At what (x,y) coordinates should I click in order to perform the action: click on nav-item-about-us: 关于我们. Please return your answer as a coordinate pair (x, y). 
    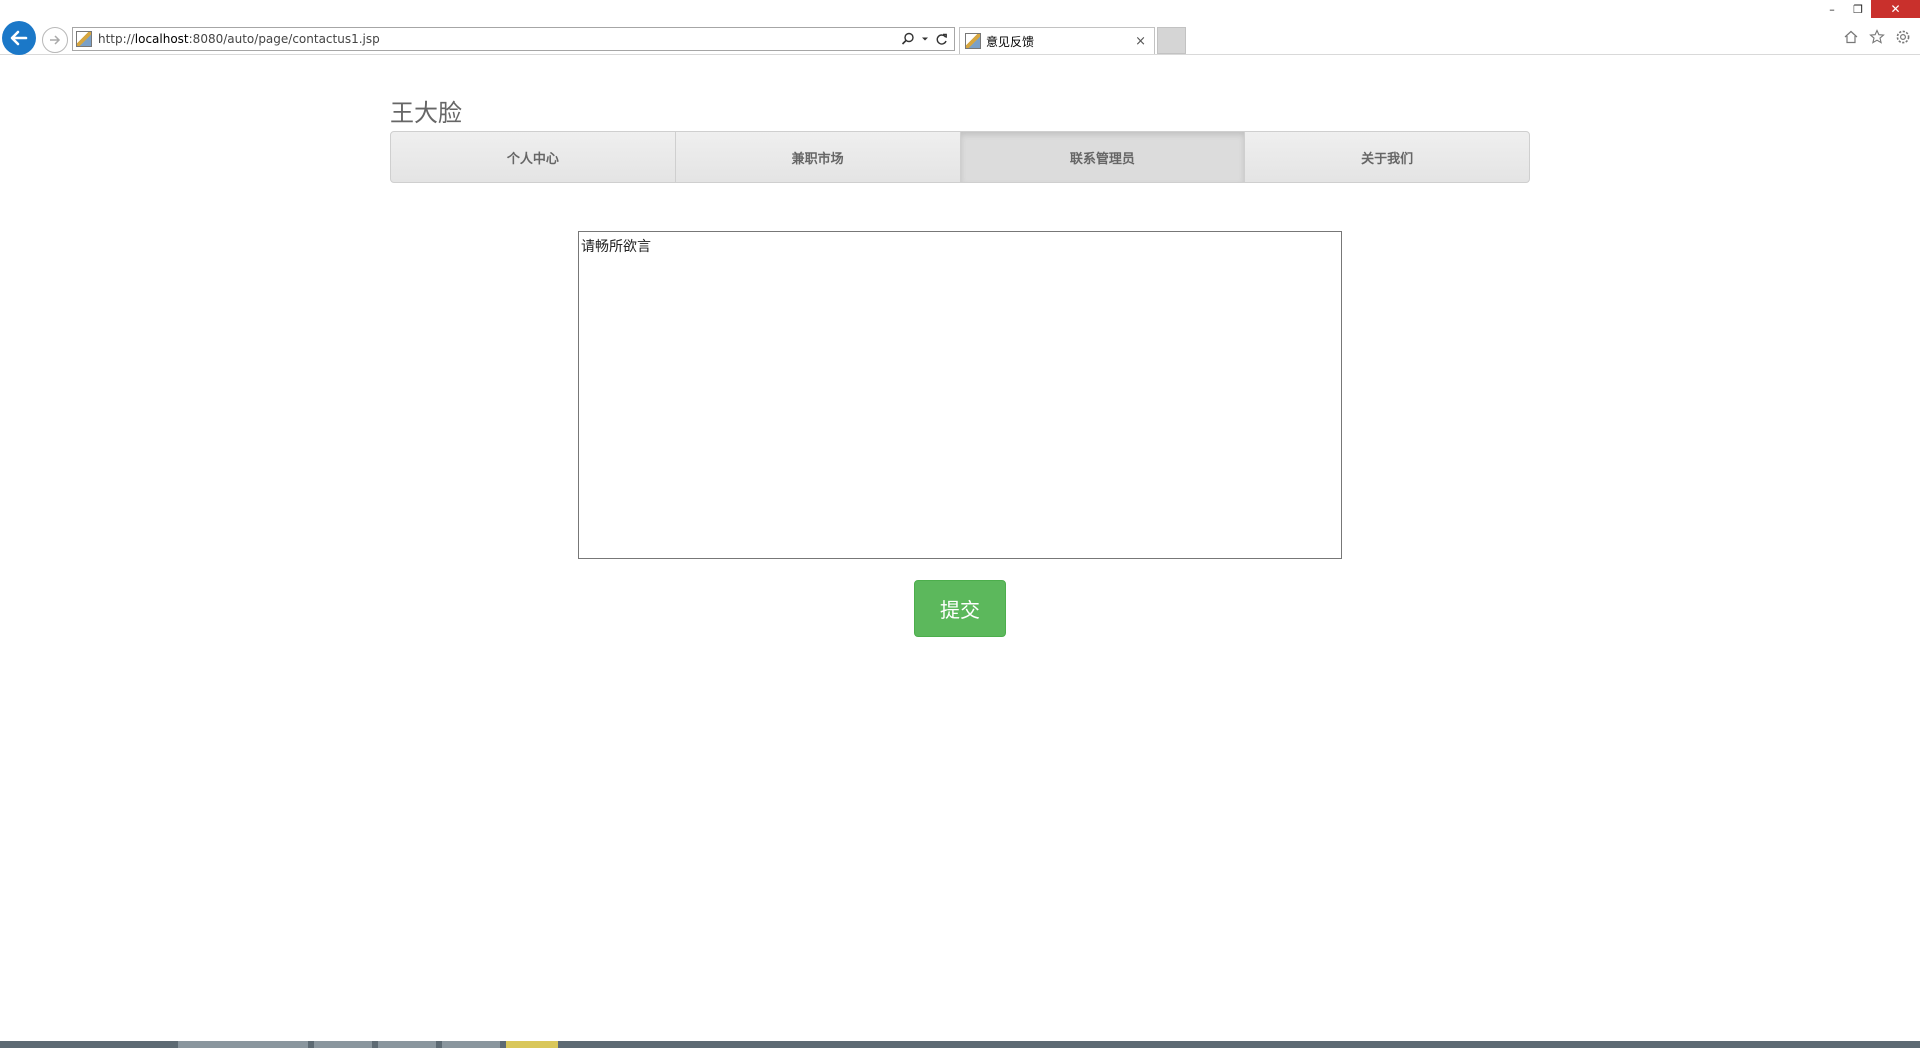
    Looking at the image, I should click on (1387, 157).